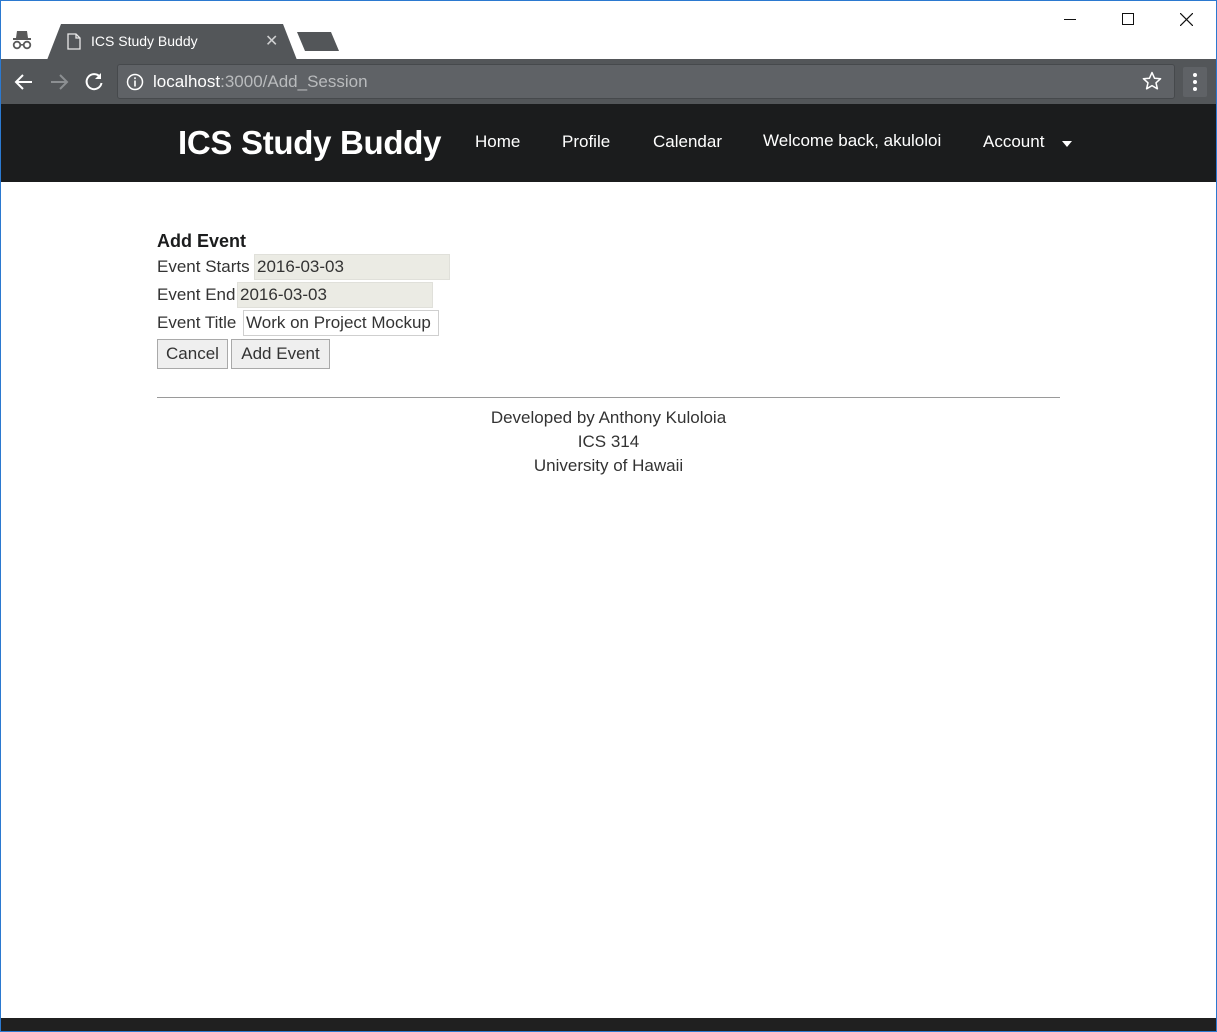 The width and height of the screenshot is (1217, 1032). Describe the element at coordinates (203, 266) in the screenshot. I see `event-starts-label: Event Starts` at that location.